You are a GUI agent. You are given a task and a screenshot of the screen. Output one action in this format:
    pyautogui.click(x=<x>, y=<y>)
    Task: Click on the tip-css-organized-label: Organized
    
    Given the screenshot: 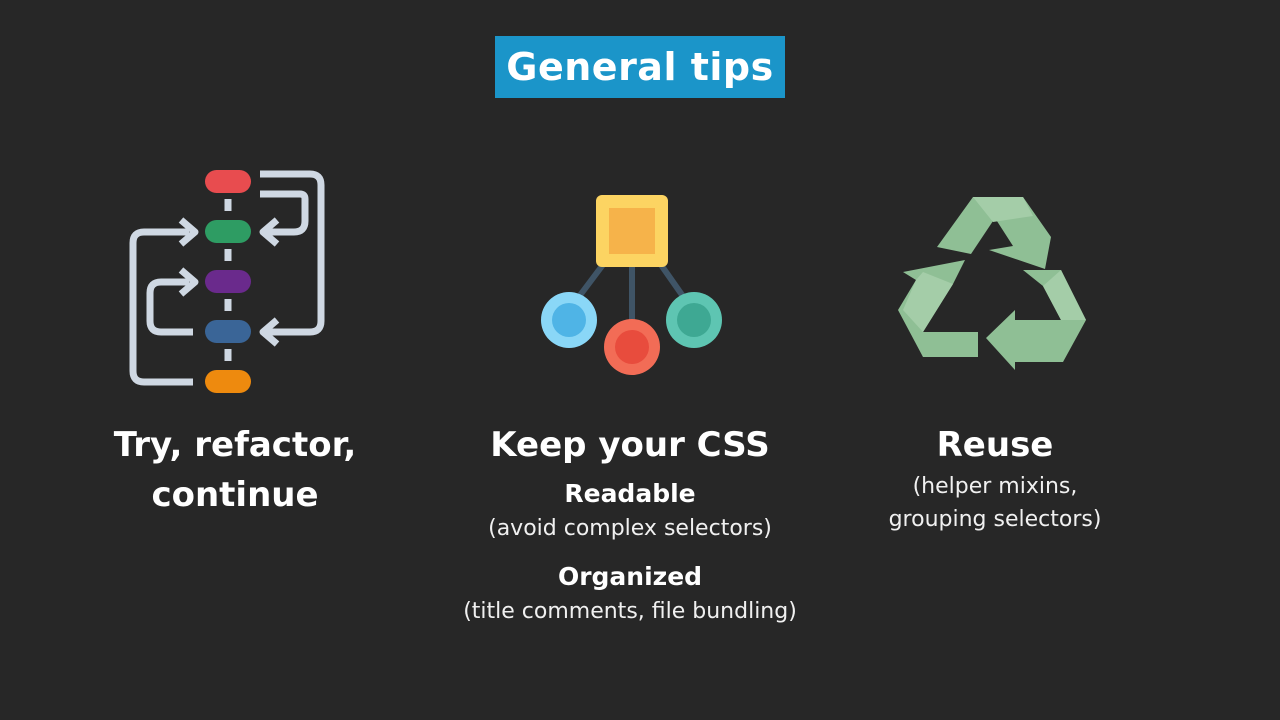 What is the action you would take?
    pyautogui.click(x=630, y=576)
    